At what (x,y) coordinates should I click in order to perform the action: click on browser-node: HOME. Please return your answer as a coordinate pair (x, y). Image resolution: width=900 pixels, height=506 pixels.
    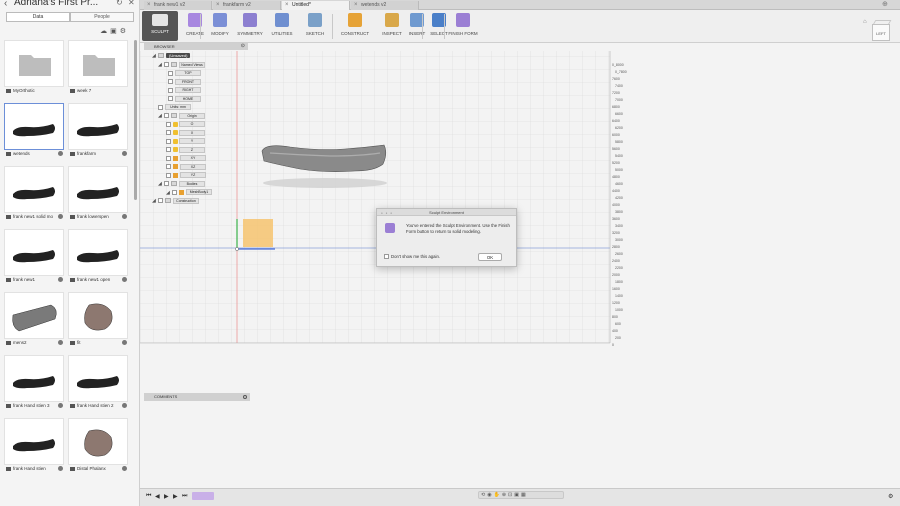
    Looking at the image, I should click on (184, 99).